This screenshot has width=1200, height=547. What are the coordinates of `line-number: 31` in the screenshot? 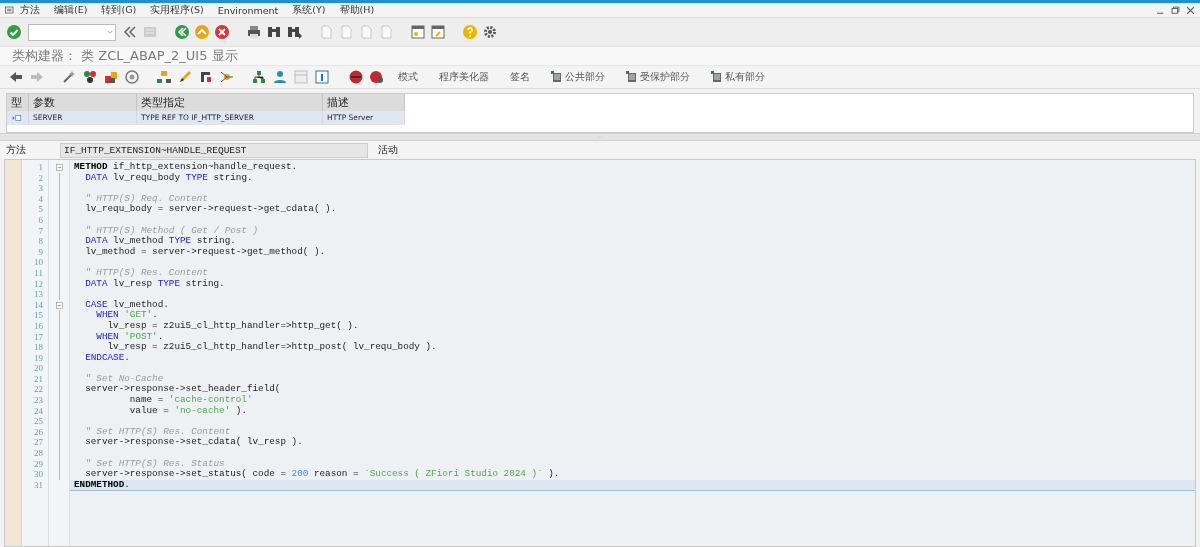 It's located at (38, 485).